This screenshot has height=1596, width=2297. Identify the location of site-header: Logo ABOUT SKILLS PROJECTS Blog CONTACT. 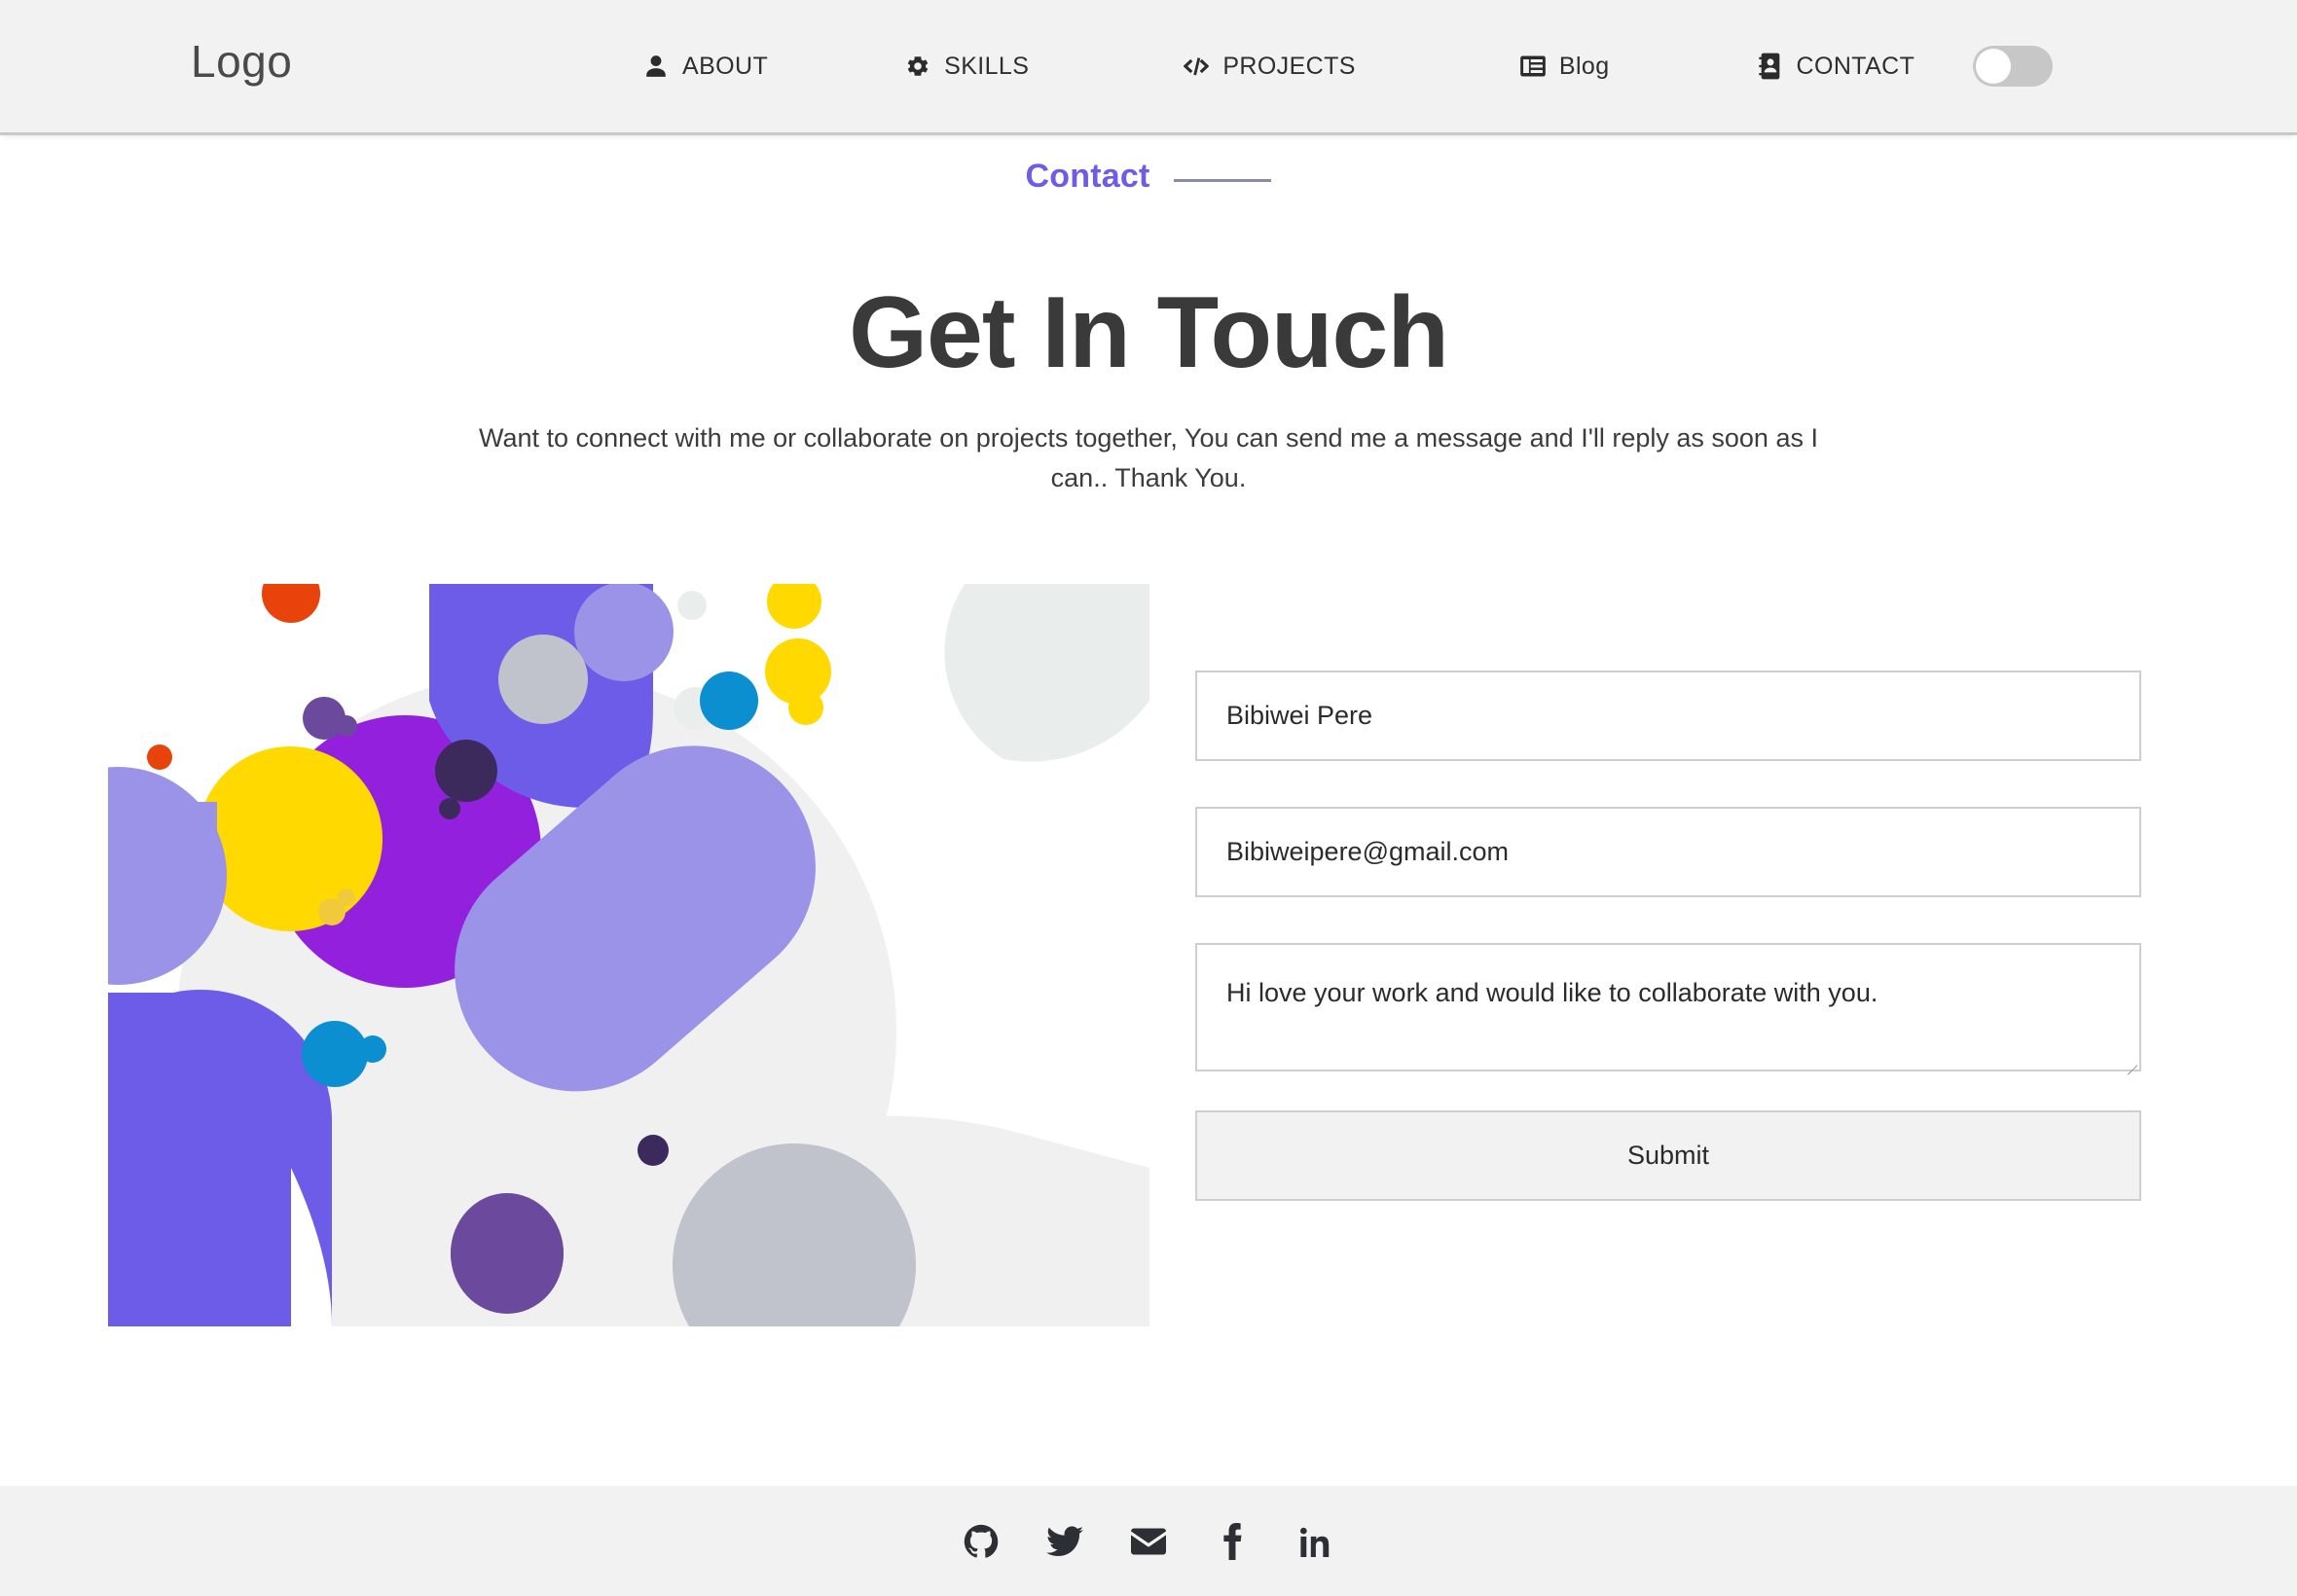
(1148, 67).